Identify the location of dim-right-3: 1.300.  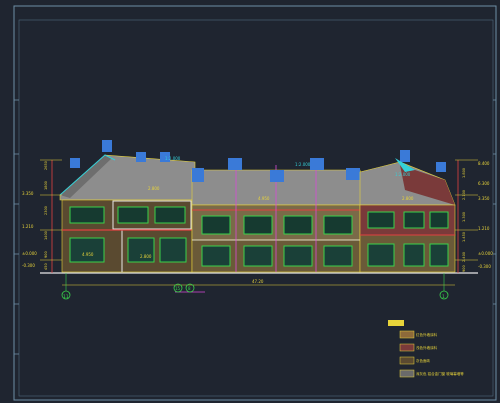
(464, 217).